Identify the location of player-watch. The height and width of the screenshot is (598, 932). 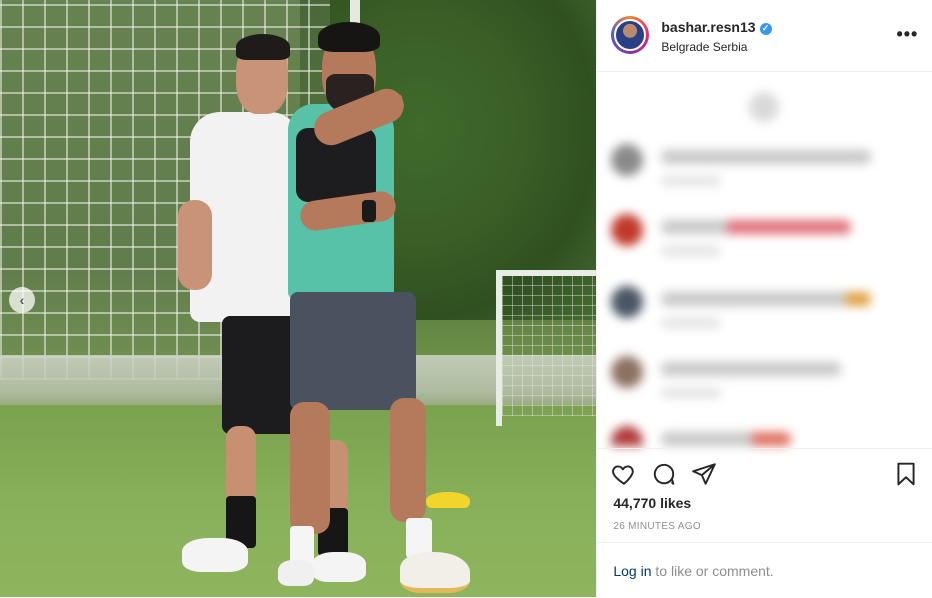
(369, 211).